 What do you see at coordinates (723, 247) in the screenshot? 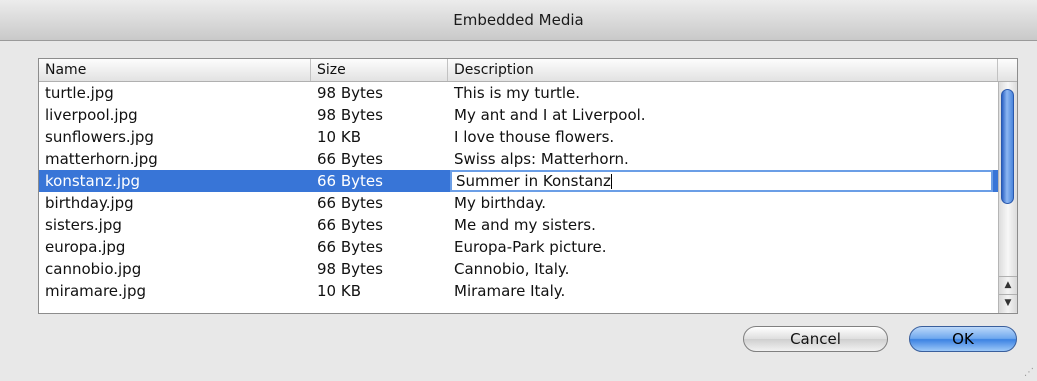
I see `cell-description: Europa-Park picture.` at bounding box center [723, 247].